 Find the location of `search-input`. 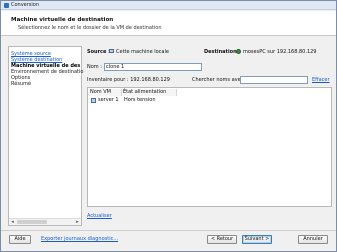

search-input is located at coordinates (274, 80).